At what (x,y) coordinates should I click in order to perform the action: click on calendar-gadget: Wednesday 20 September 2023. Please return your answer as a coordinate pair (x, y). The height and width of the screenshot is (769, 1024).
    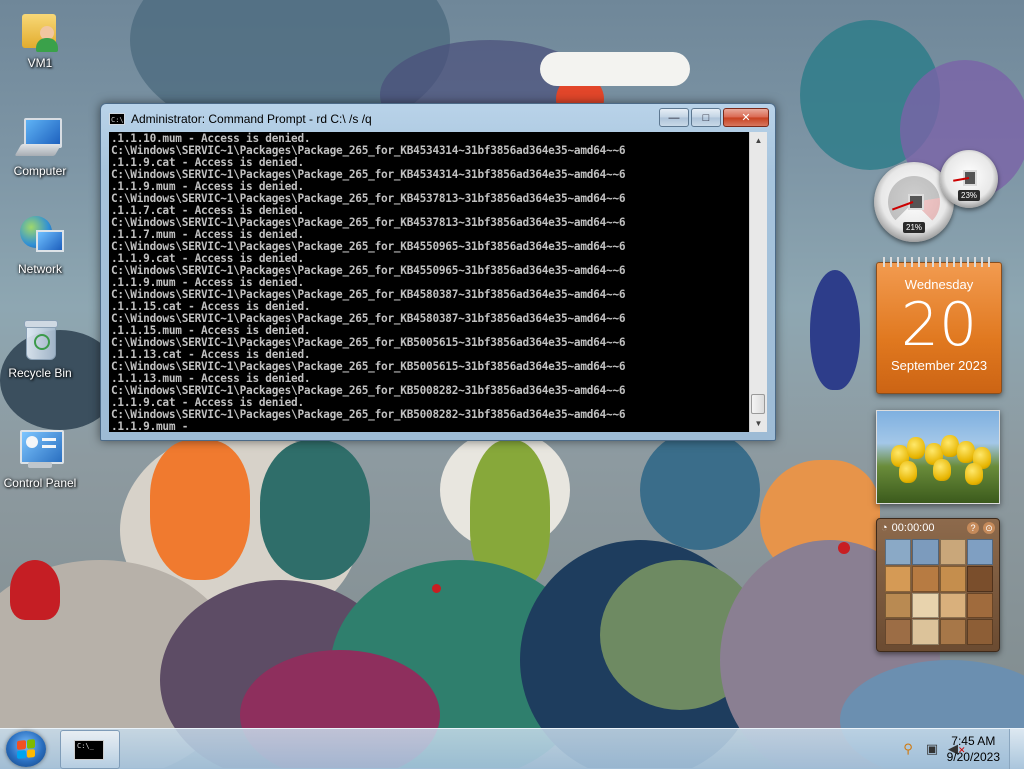
    Looking at the image, I should click on (939, 325).